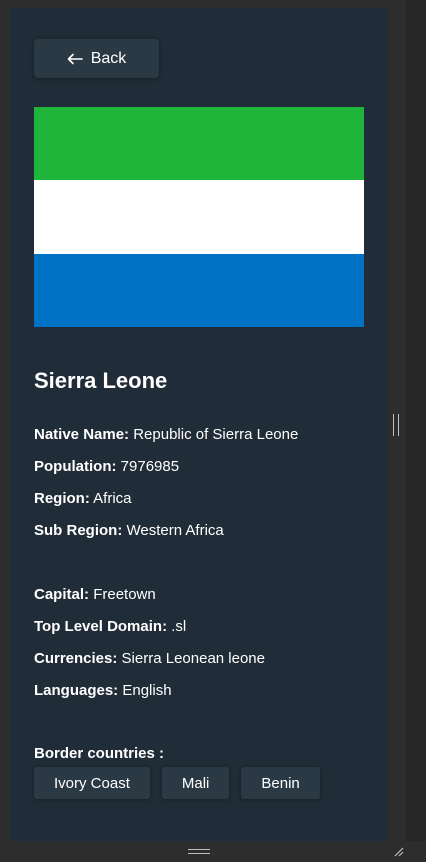 This screenshot has height=862, width=426. Describe the element at coordinates (92, 783) in the screenshot. I see `border-country-chip: Ivory Coast` at that location.